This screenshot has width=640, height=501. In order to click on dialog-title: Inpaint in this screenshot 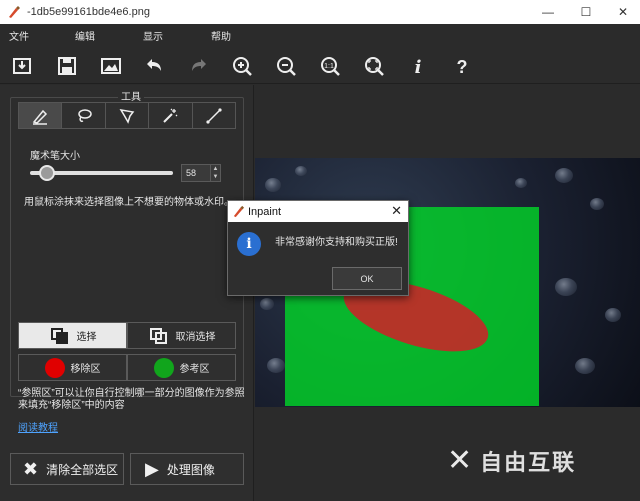, I will do `click(265, 211)`.